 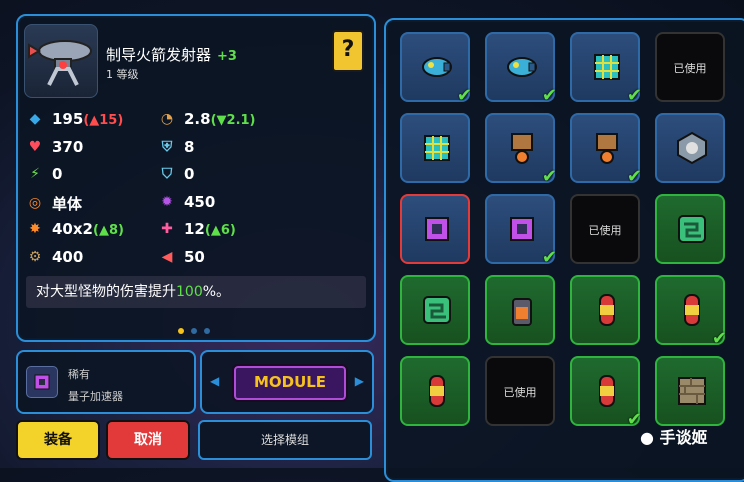 What do you see at coordinates (359, 381) in the screenshot?
I see `next-arrow-icon: ▶` at bounding box center [359, 381].